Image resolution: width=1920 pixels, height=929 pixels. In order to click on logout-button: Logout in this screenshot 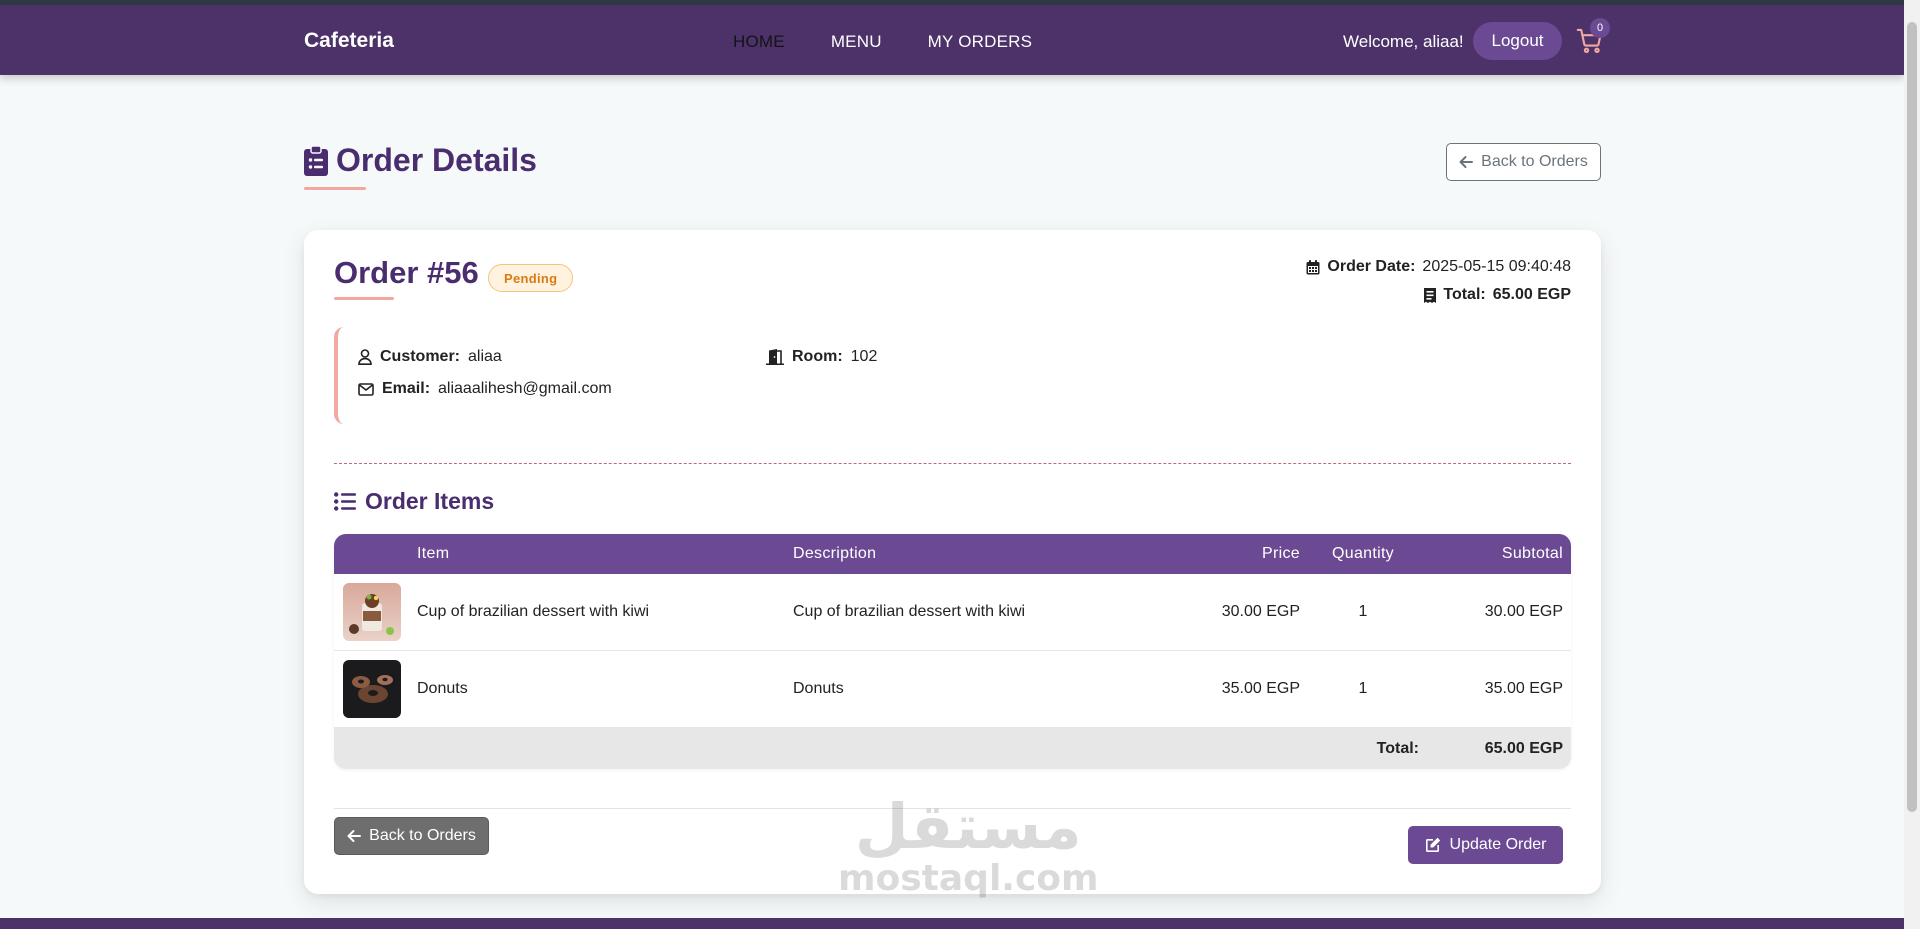, I will do `click(1517, 41)`.